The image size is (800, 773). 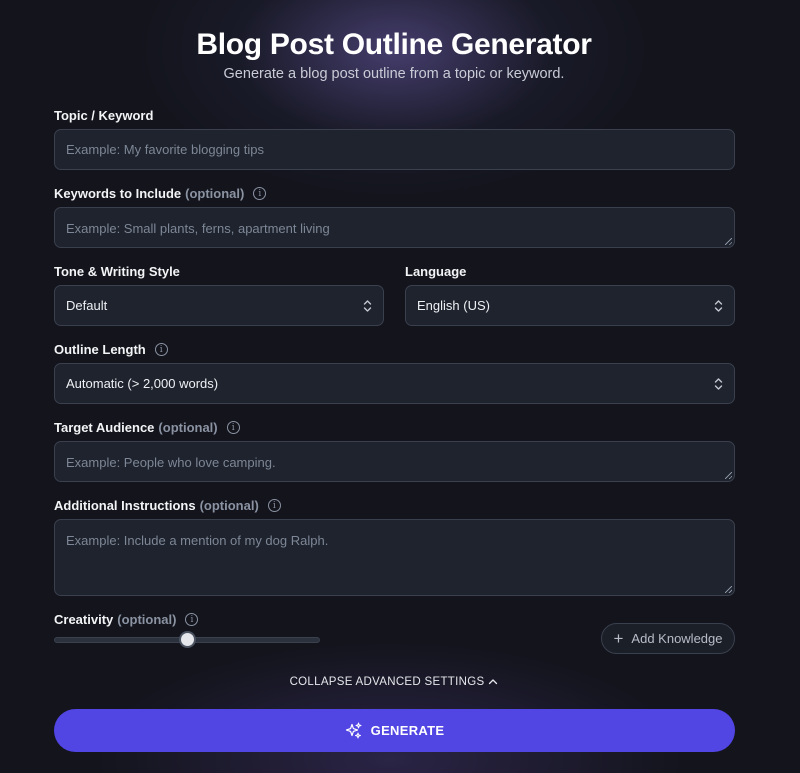 I want to click on keywords-optional-text: (optional), so click(x=215, y=193).